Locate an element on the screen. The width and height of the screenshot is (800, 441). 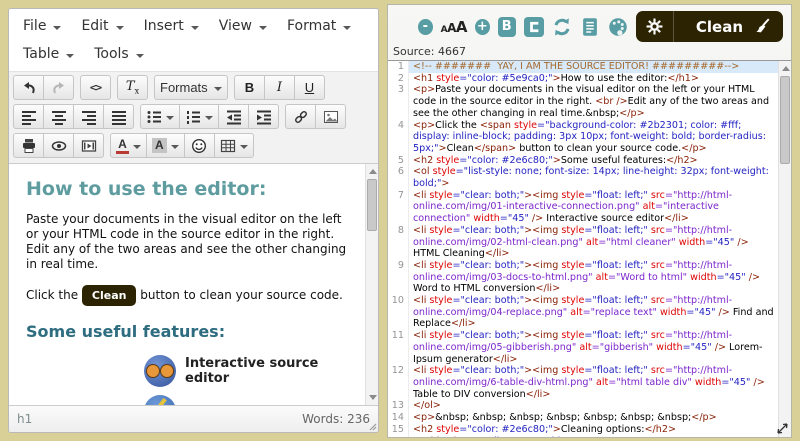
print-button is located at coordinates (28, 145).